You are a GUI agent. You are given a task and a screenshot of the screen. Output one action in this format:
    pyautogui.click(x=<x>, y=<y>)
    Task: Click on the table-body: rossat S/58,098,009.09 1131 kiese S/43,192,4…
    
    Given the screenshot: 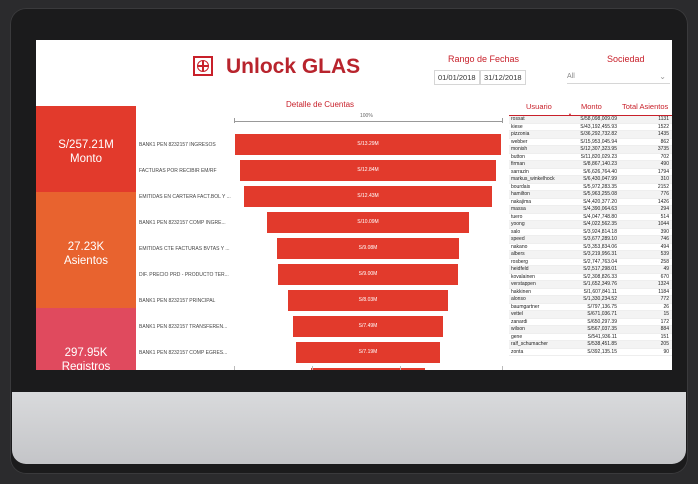 What is the action you would take?
    pyautogui.click(x=590, y=236)
    